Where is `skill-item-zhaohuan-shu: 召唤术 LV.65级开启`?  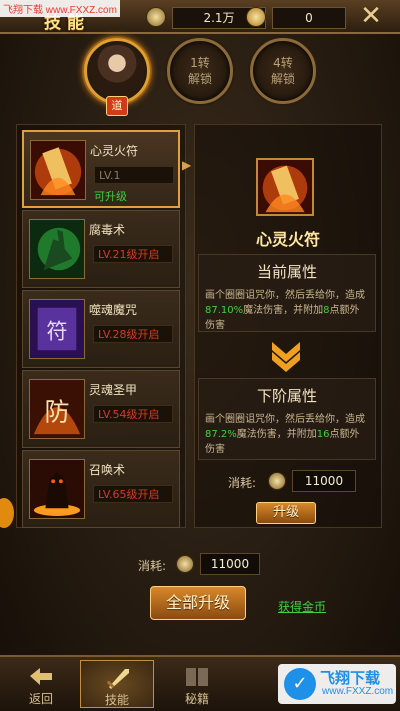 skill-item-zhaohuan-shu: 召唤术 LV.65级开启 is located at coordinates (101, 489).